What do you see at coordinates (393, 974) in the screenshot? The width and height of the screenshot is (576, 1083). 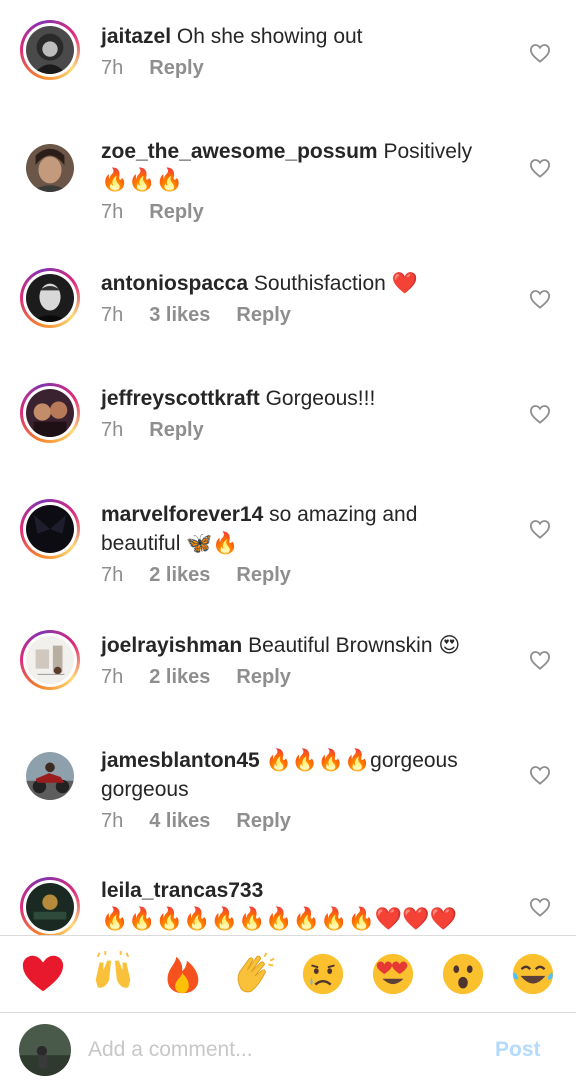 I see `heart-eyes-icon` at bounding box center [393, 974].